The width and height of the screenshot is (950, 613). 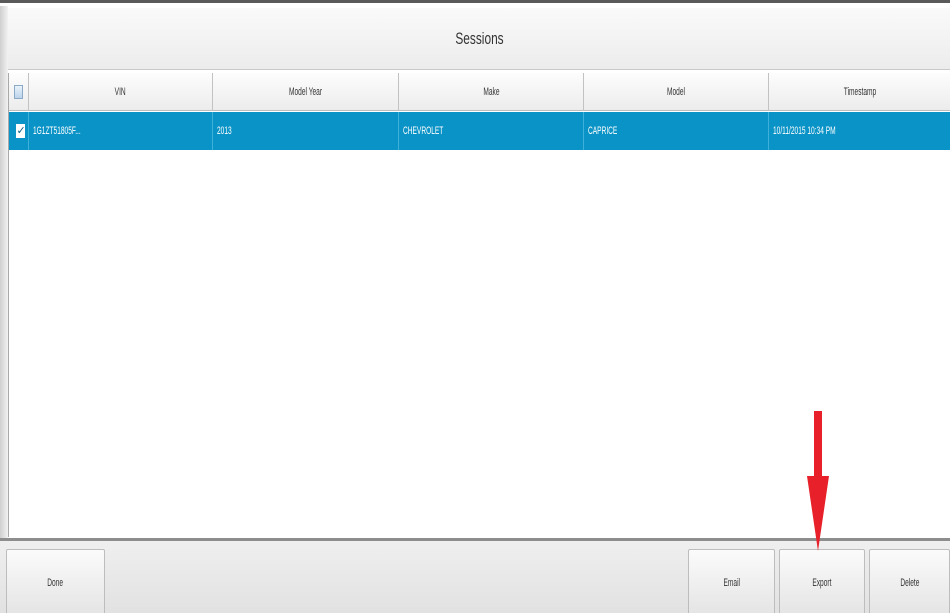 What do you see at coordinates (121, 92) in the screenshot?
I see `column-header-vin: VIN` at bounding box center [121, 92].